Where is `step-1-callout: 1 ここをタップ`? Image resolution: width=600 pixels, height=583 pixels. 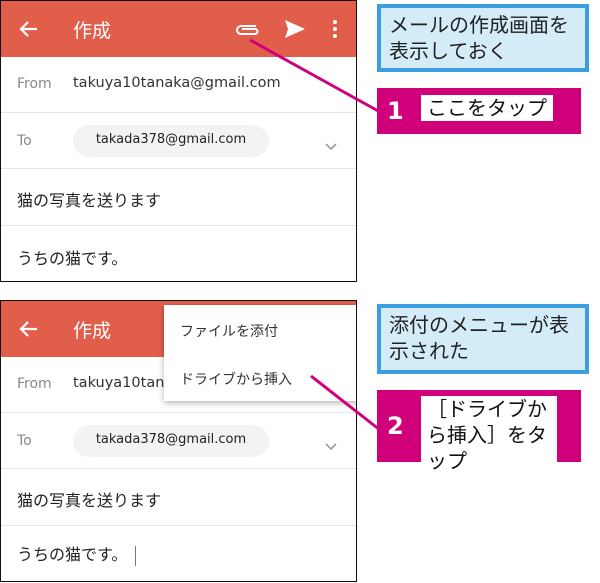
step-1-callout: 1 ここをタップ is located at coordinates (479, 111).